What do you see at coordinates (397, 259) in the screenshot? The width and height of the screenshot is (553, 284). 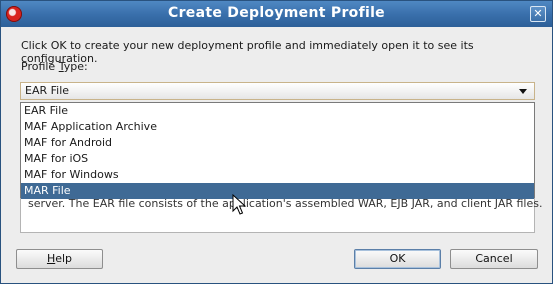 I see `ok-button: OK` at bounding box center [397, 259].